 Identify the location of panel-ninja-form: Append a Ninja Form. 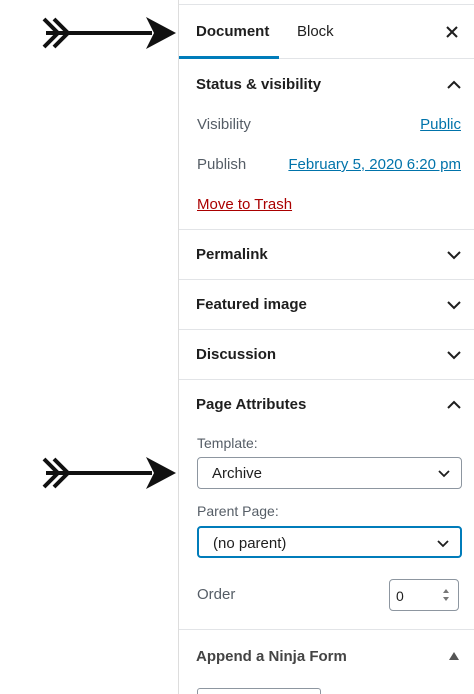
(326, 662).